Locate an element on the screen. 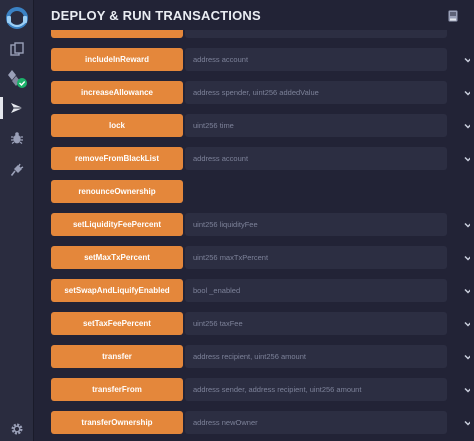 The width and height of the screenshot is (474, 441). function-button: lock is located at coordinates (117, 125).